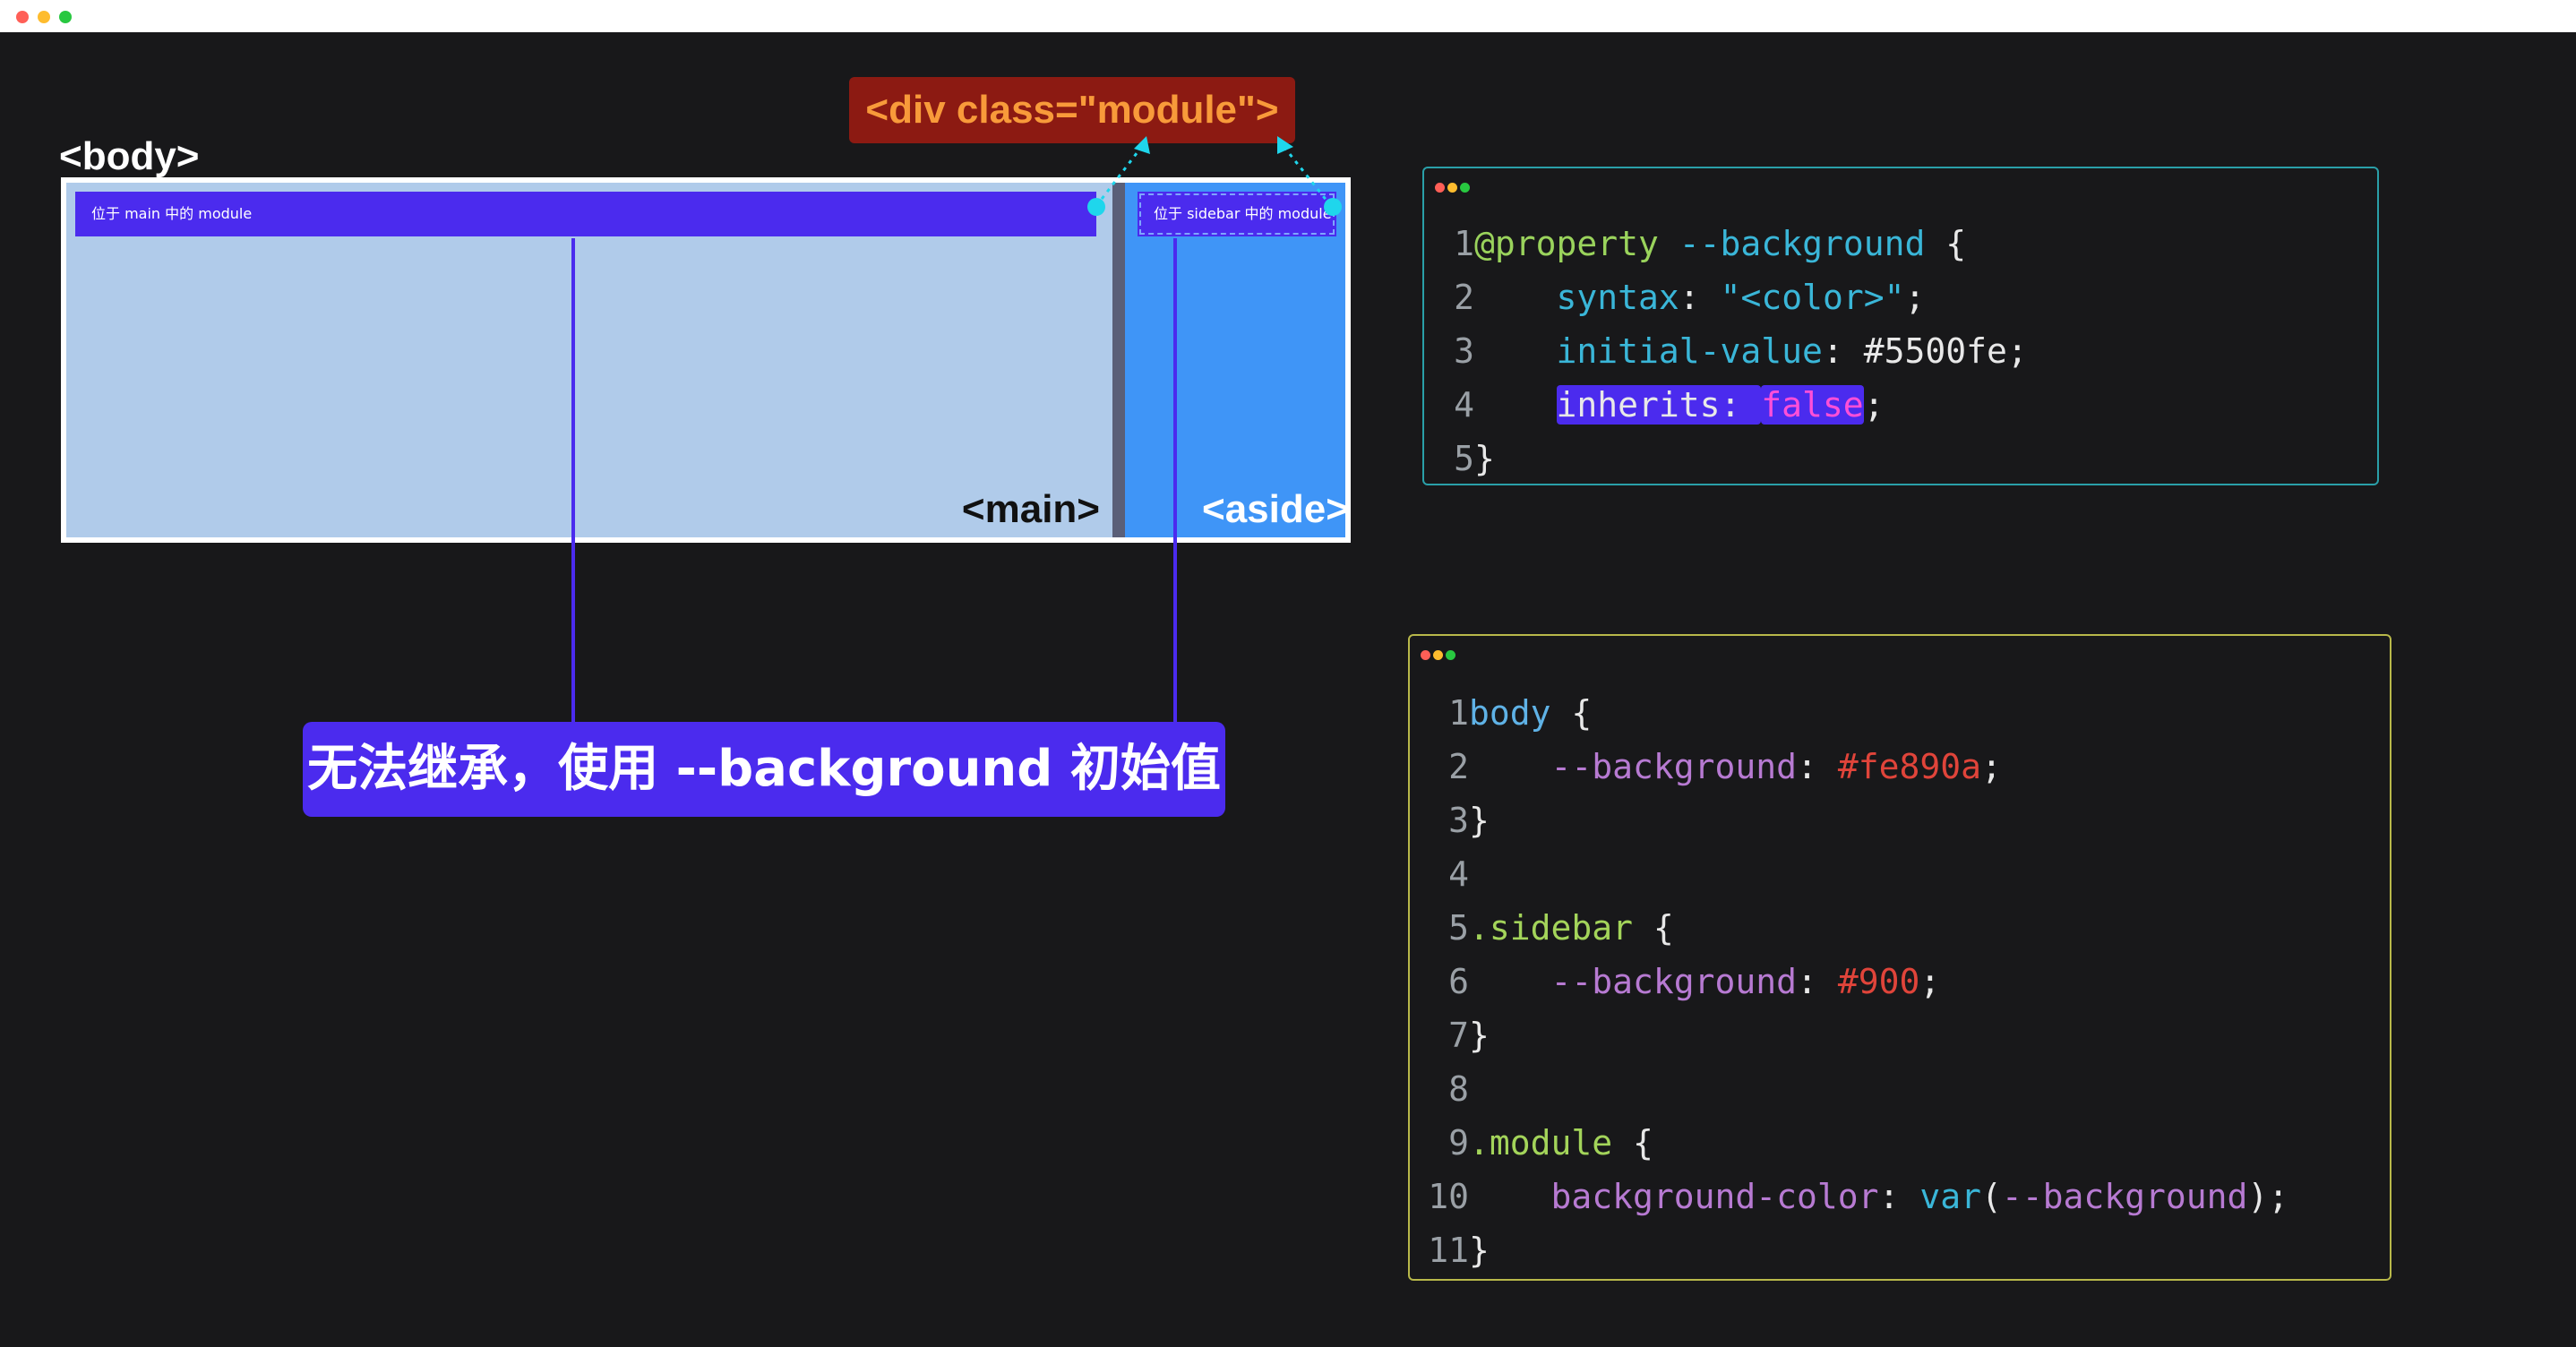  I want to click on close-window-button, so click(22, 17).